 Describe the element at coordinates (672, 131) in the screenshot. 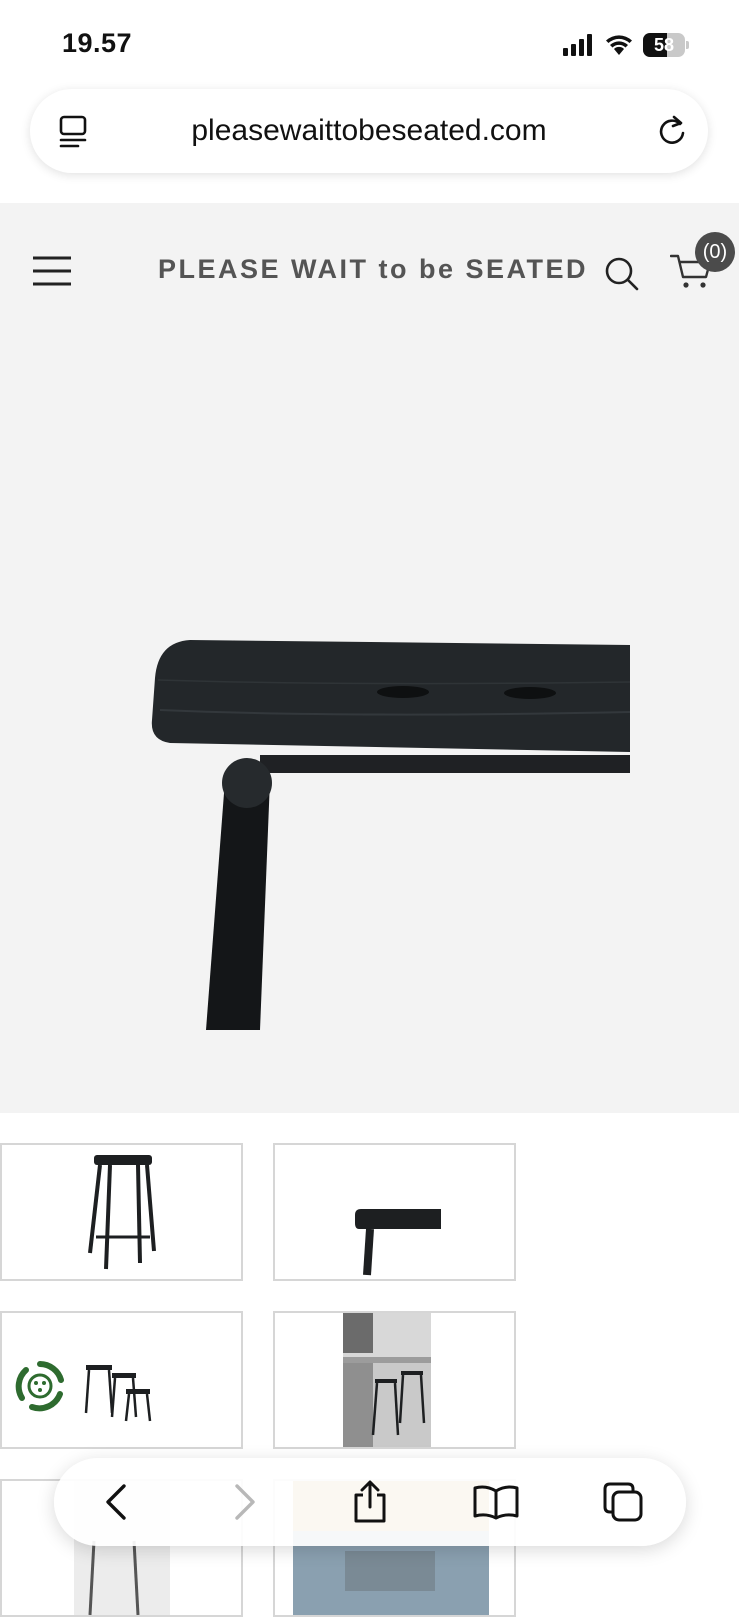

I see `reload-icon` at that location.